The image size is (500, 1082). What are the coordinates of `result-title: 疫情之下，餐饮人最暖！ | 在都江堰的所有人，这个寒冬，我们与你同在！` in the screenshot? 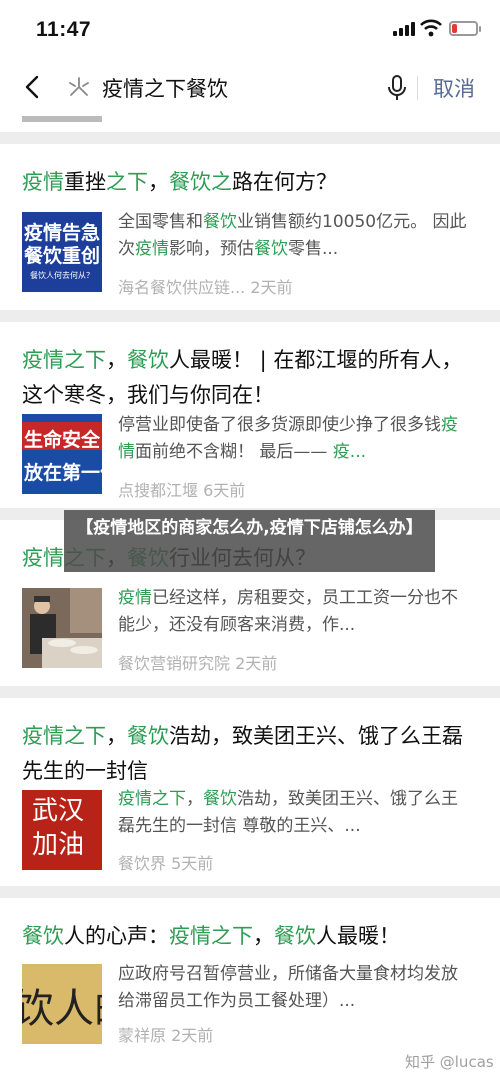 It's located at (250, 378).